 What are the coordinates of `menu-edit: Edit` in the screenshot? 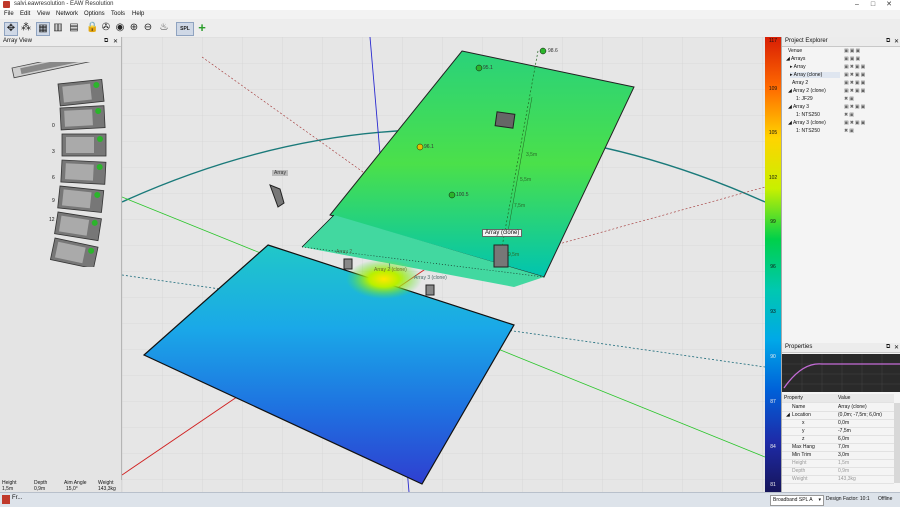 It's located at (25, 14).